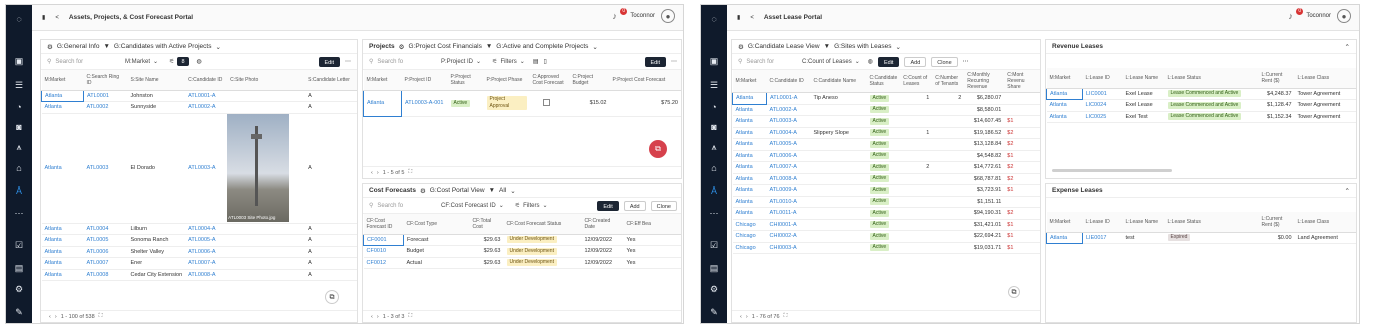 The width and height of the screenshot is (1386, 330). I want to click on column-header: P:Project Cost Forecast, so click(645, 80).